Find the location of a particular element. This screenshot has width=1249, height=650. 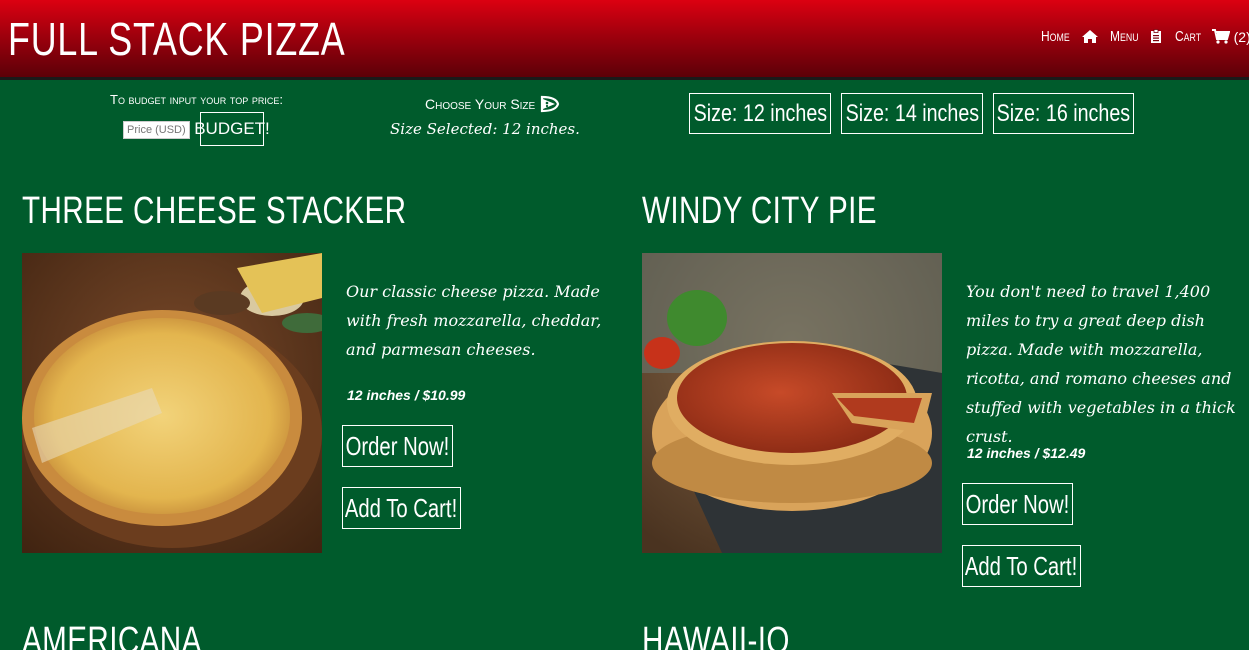

nav-cart-label: Cart is located at coordinates (1188, 36).